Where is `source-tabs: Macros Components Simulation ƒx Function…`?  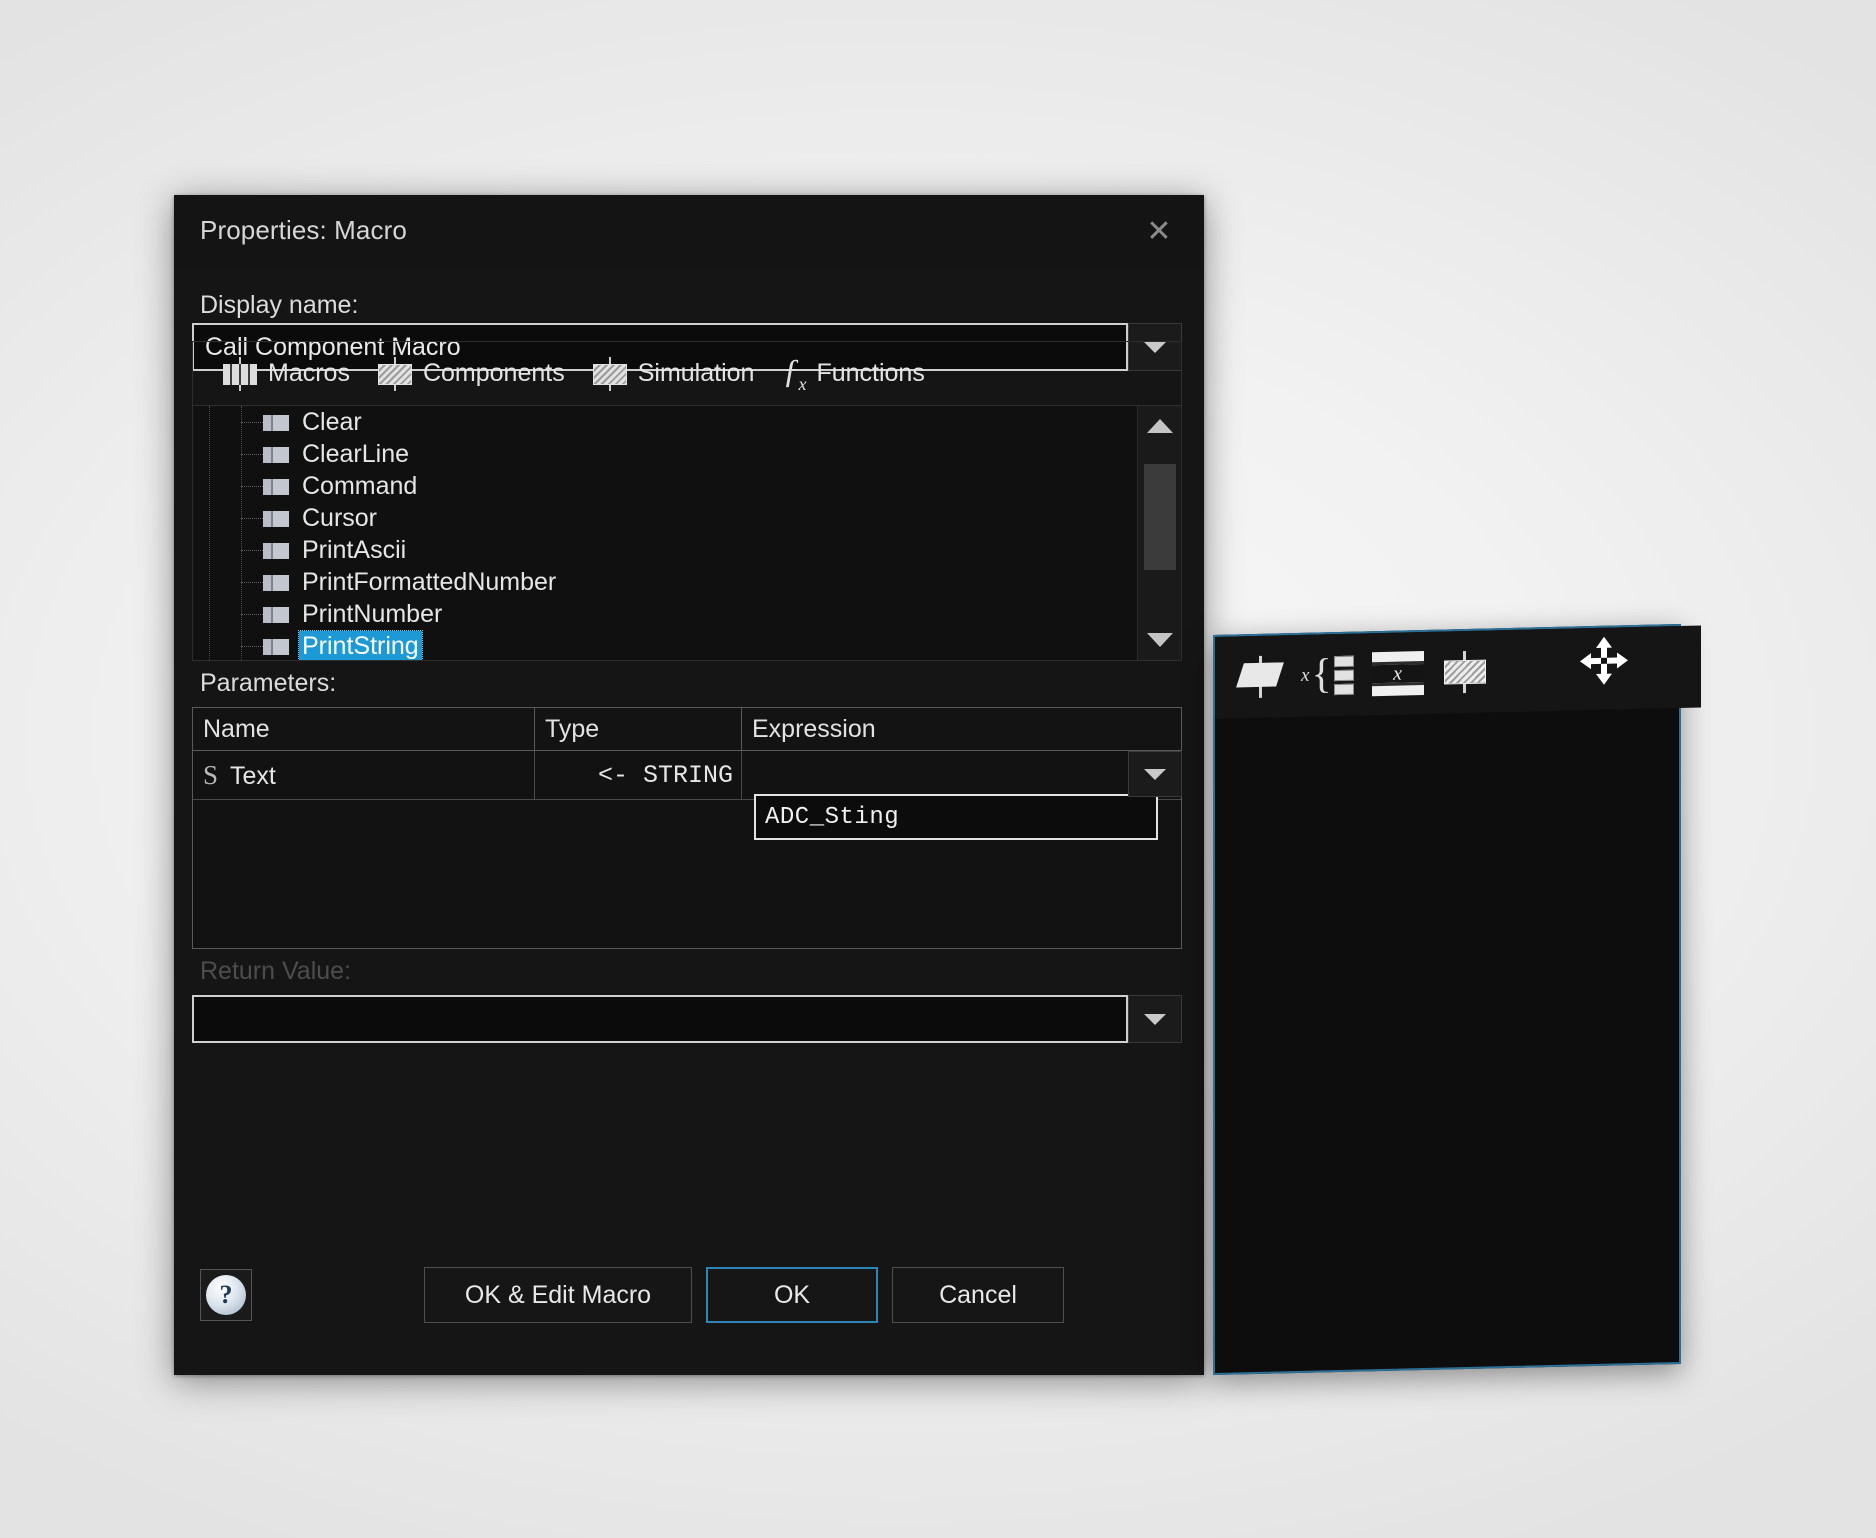
source-tabs: Macros Components Simulation ƒx Function… is located at coordinates (687, 373).